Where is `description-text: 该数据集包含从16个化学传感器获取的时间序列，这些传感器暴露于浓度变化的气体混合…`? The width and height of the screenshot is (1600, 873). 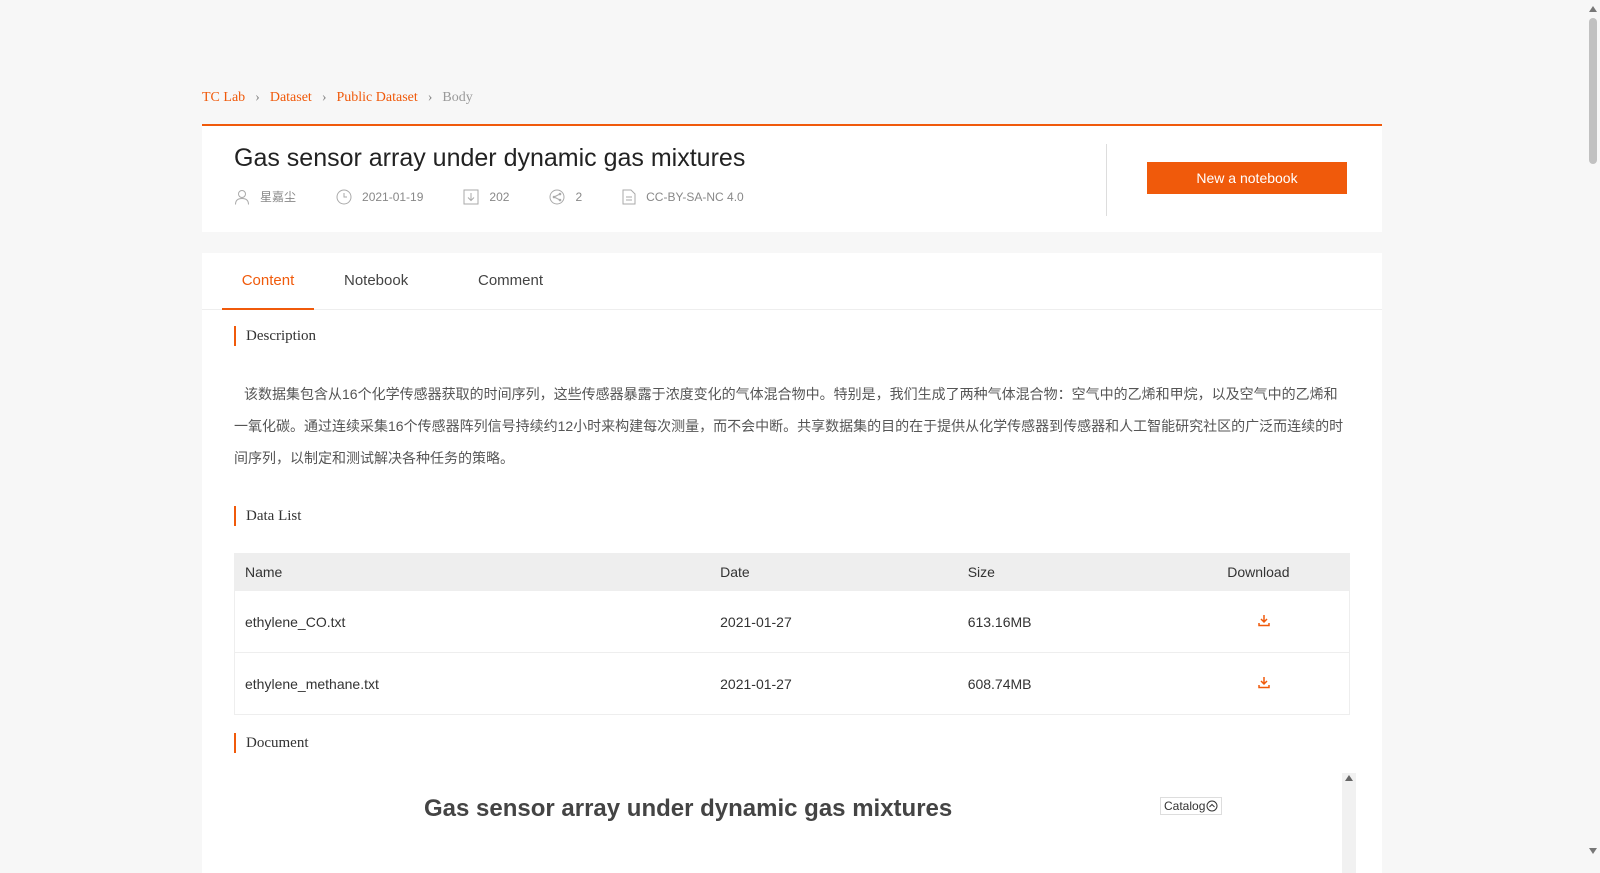
description-text: 该数据集包含从16个化学传感器获取的时间序列，这些传感器暴露于浓度变化的气体混合… is located at coordinates (789, 426).